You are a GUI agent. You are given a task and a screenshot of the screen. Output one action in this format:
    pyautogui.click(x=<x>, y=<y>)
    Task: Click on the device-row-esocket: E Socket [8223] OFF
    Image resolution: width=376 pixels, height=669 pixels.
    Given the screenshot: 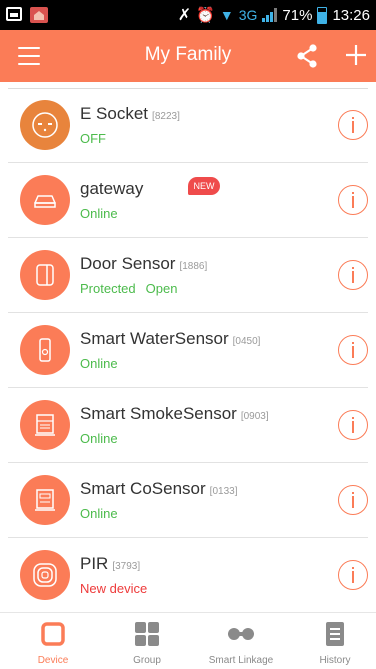 What is the action you would take?
    pyautogui.click(x=188, y=125)
    